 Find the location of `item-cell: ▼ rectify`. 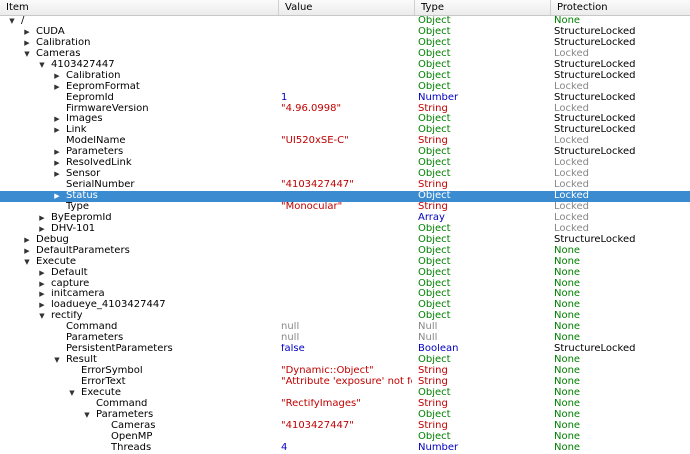

item-cell: ▼ rectify is located at coordinates (139, 316).